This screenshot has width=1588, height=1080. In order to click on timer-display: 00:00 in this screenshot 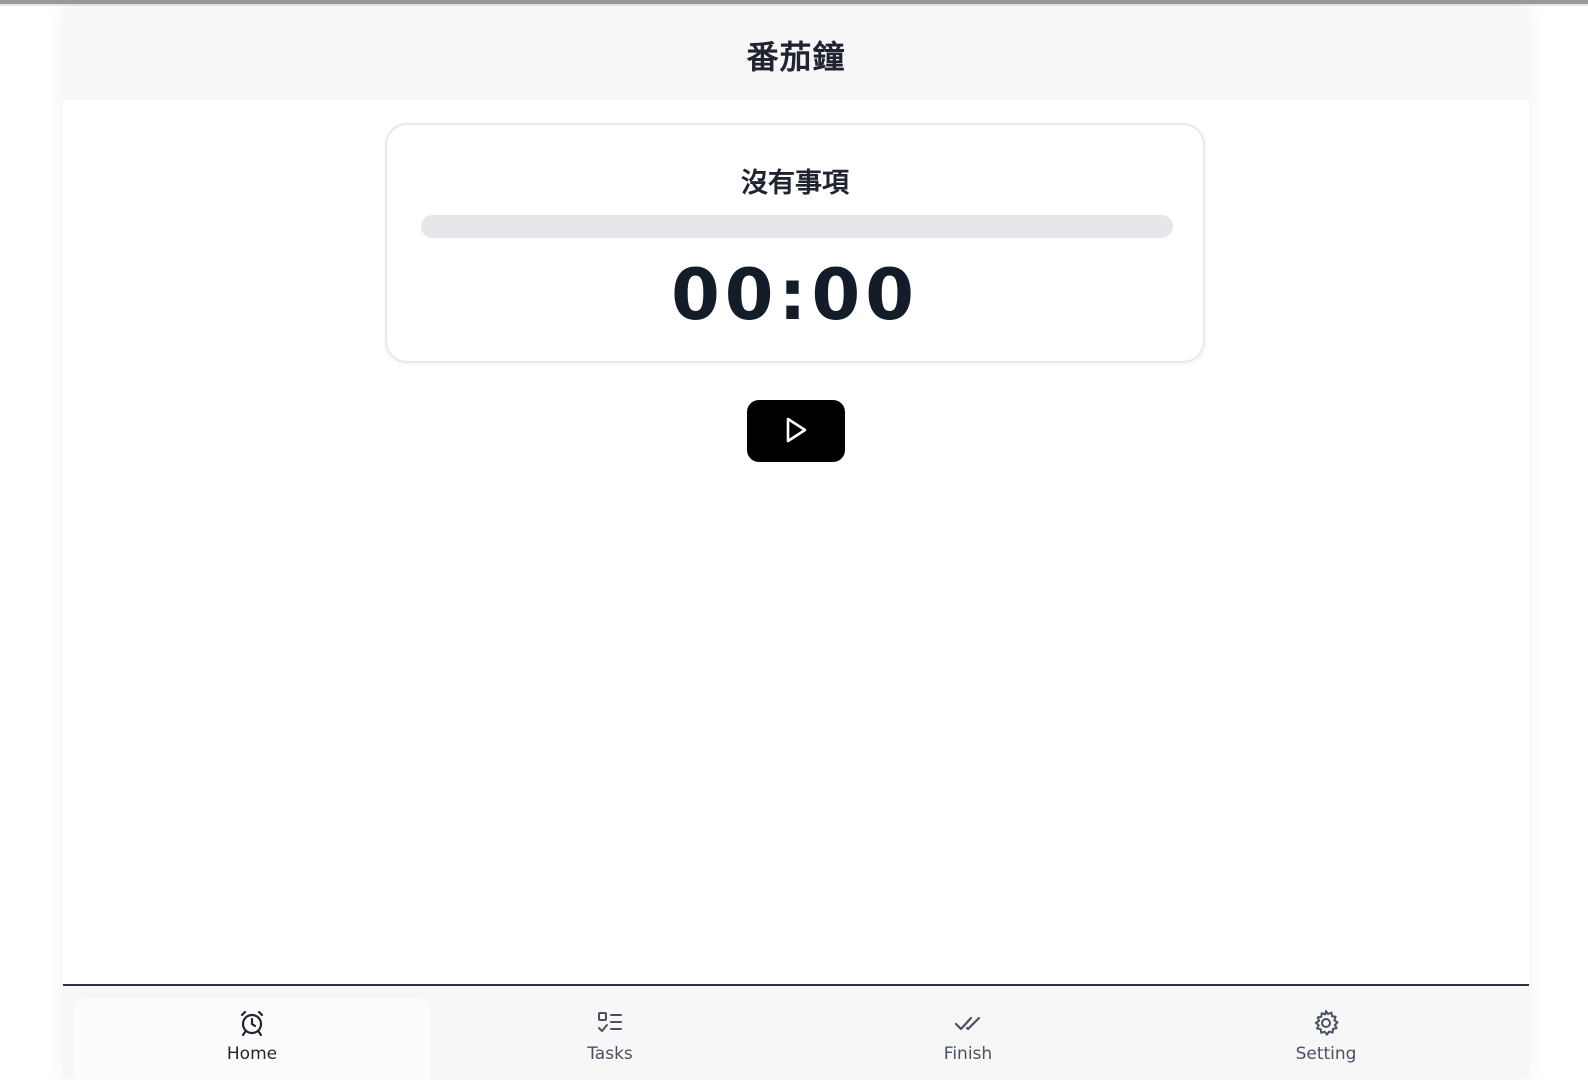, I will do `click(795, 295)`.